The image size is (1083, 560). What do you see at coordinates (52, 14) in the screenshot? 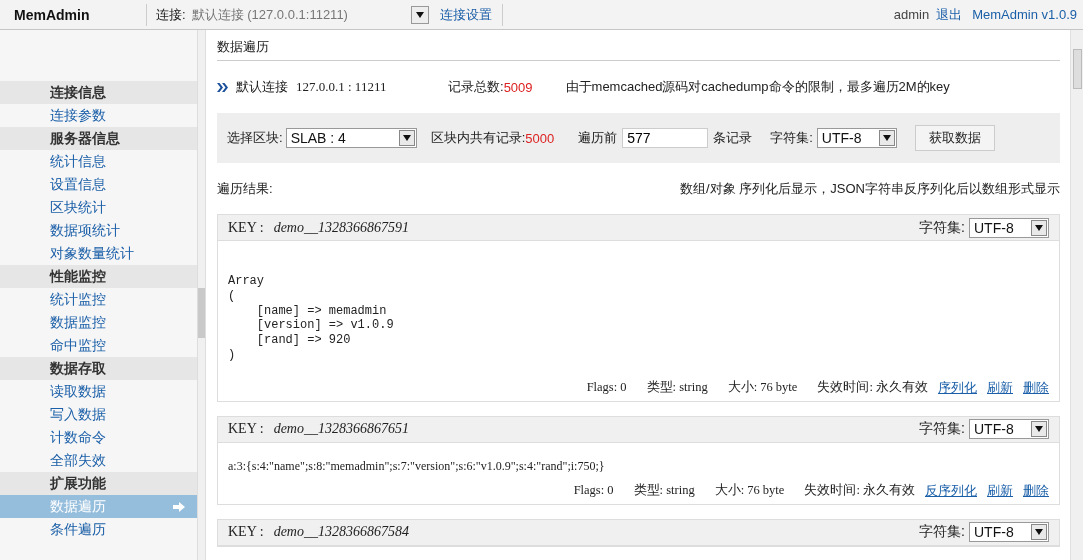
I see `app-logo: MemAdmin` at bounding box center [52, 14].